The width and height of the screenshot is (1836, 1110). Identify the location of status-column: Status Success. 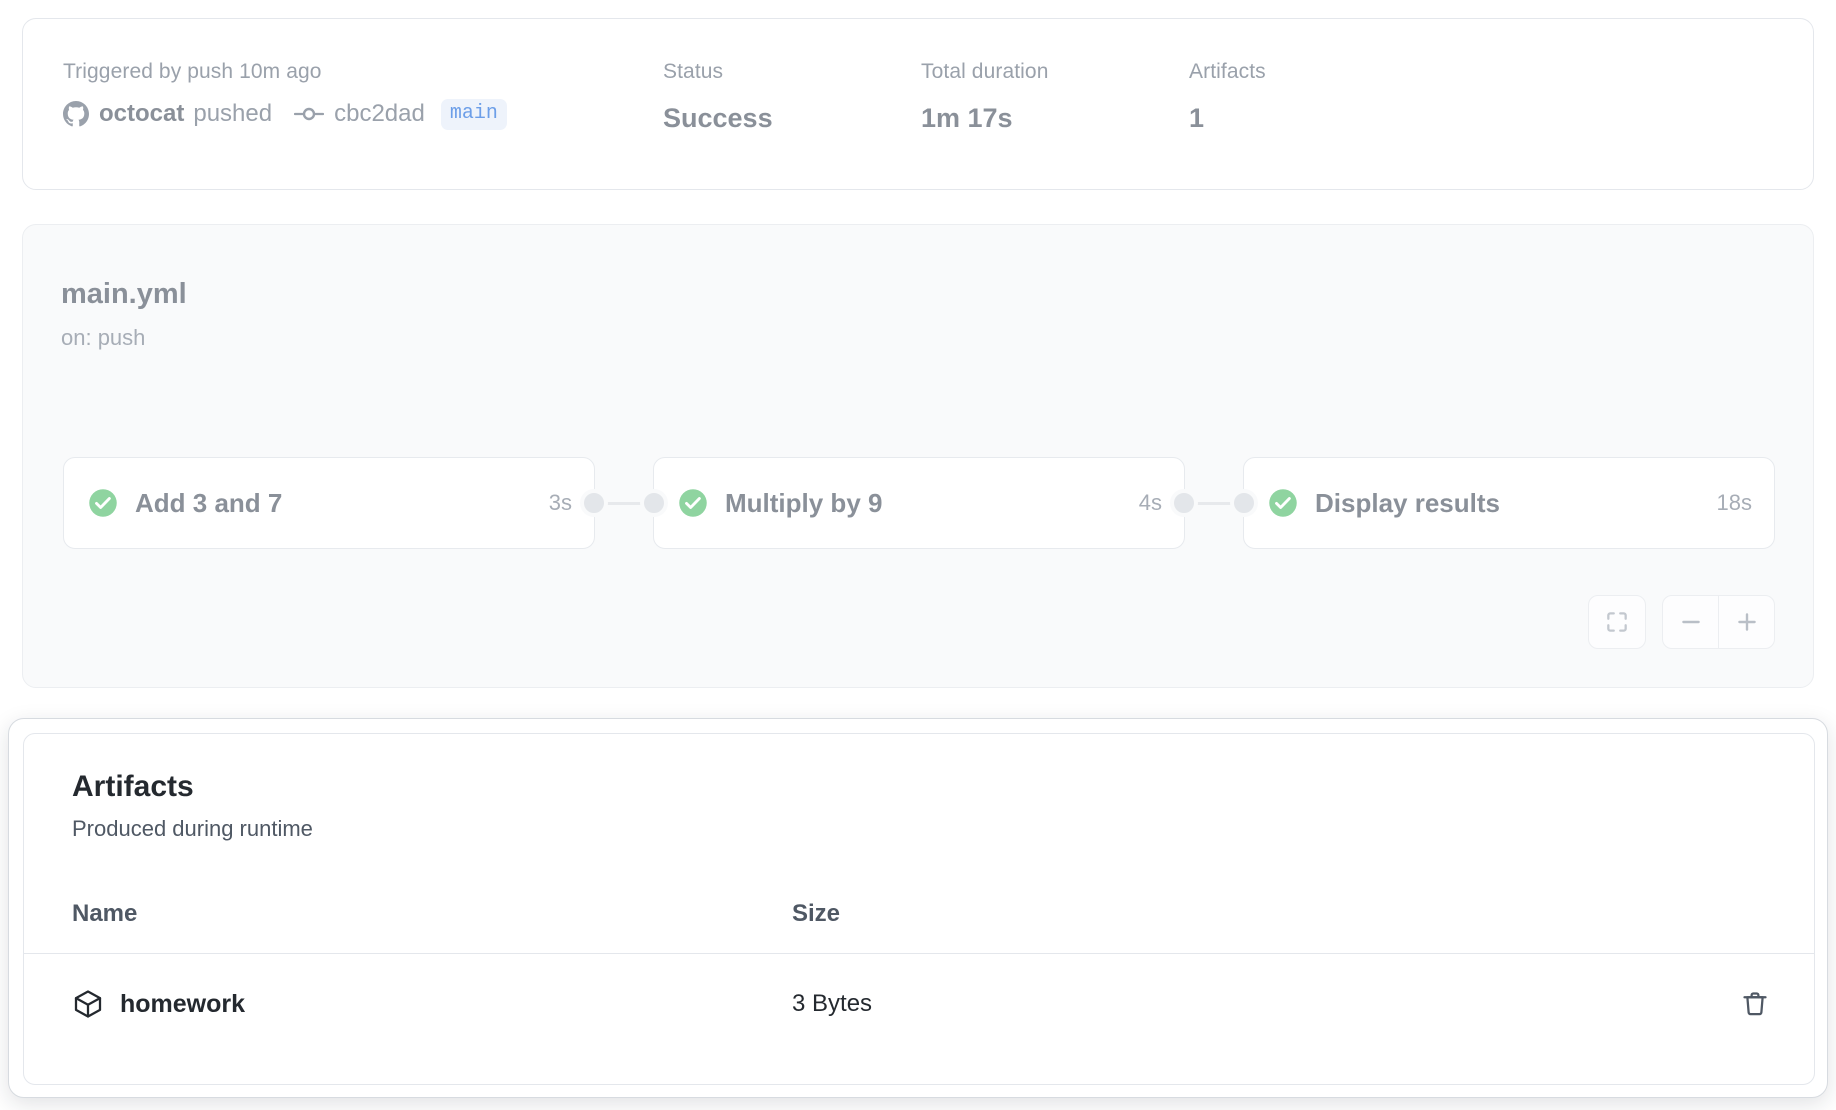
(792, 96).